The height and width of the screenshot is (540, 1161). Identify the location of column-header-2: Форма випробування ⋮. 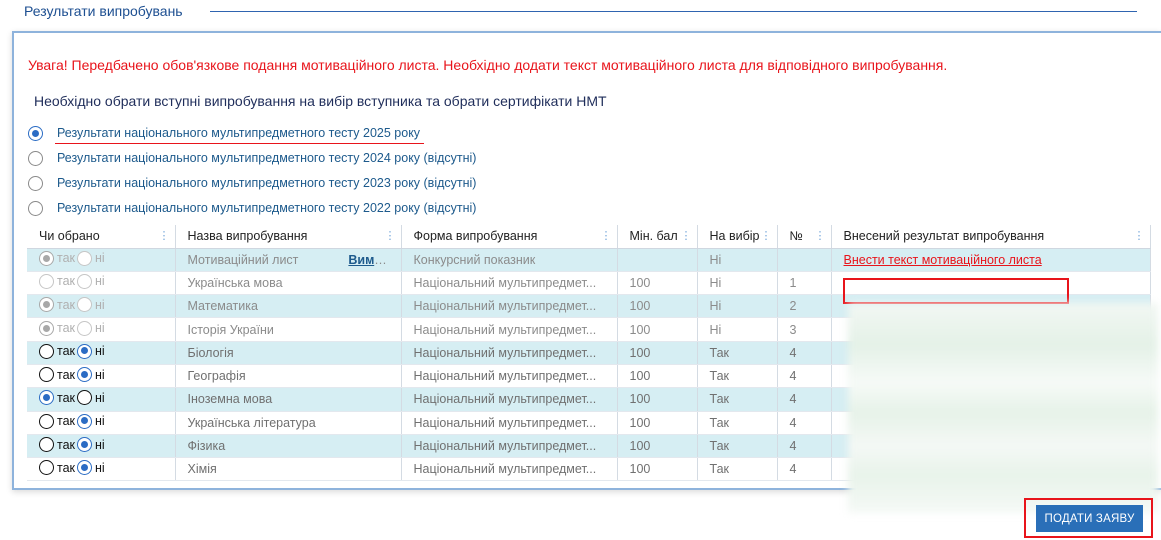
(509, 237).